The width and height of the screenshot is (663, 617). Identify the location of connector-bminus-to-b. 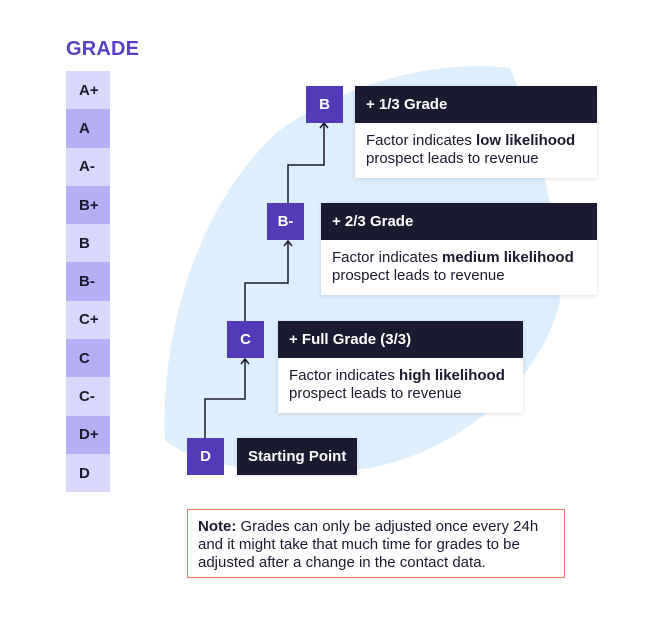
(306, 163).